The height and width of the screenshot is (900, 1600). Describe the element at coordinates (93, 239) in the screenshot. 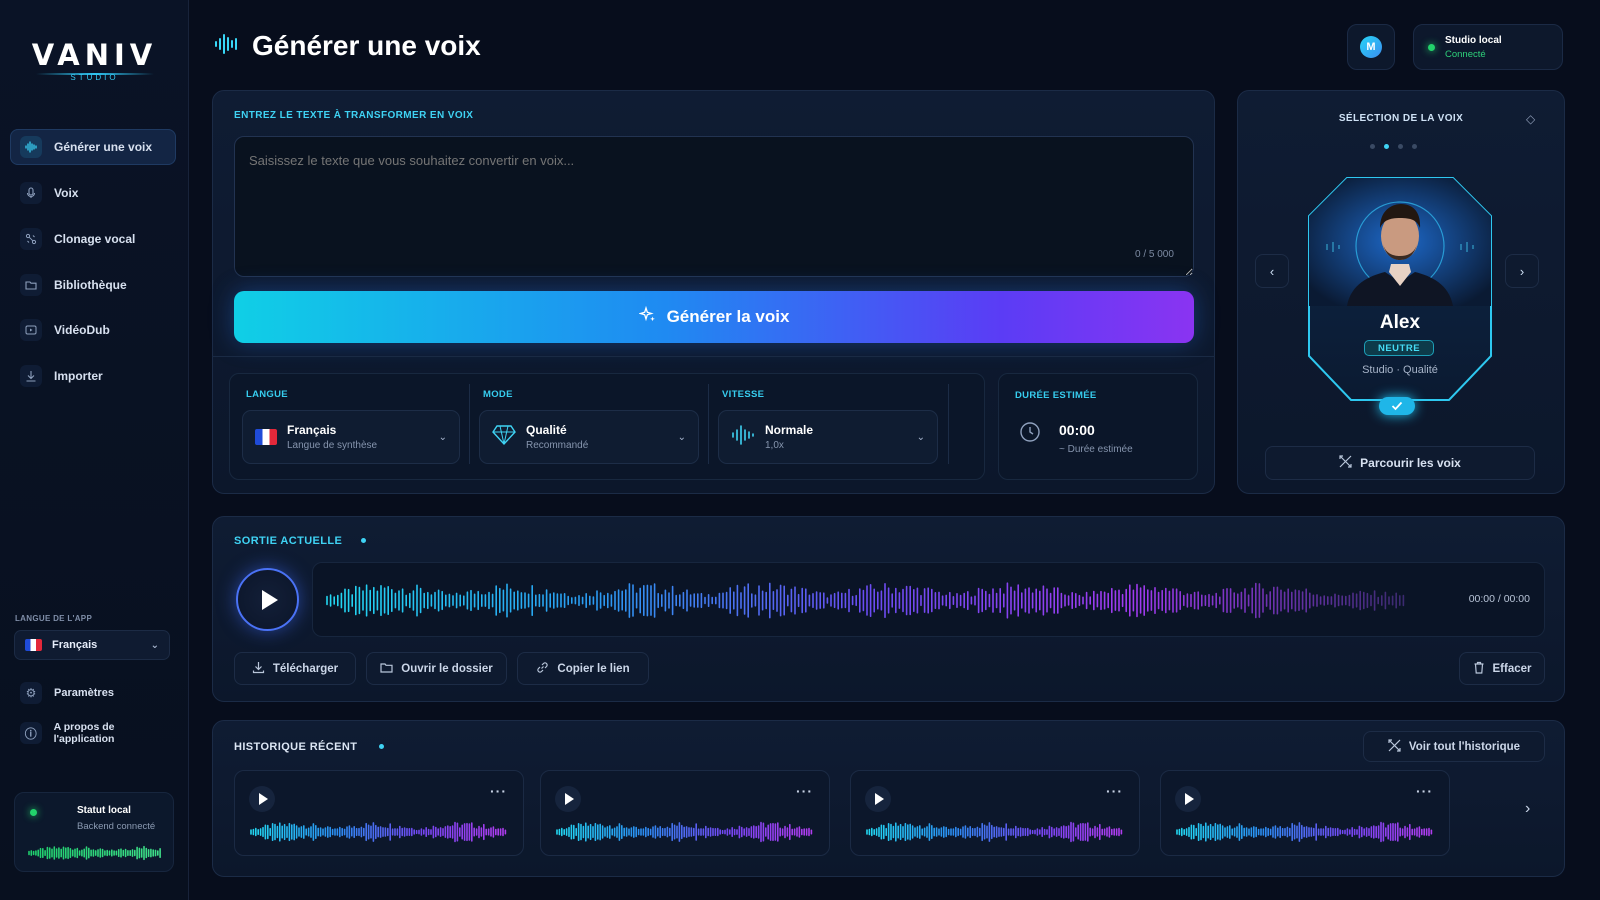

I see `sidebar-item-clonage: Clonage vocal` at that location.